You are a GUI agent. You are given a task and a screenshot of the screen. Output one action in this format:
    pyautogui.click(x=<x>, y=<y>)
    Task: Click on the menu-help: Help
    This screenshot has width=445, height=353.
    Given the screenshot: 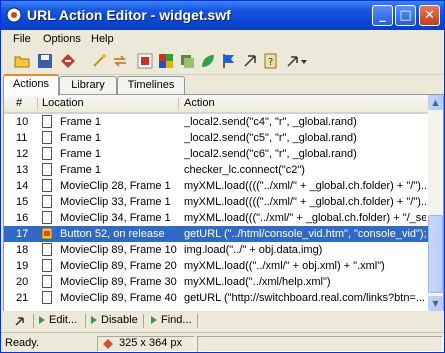 What is the action you would take?
    pyautogui.click(x=102, y=39)
    